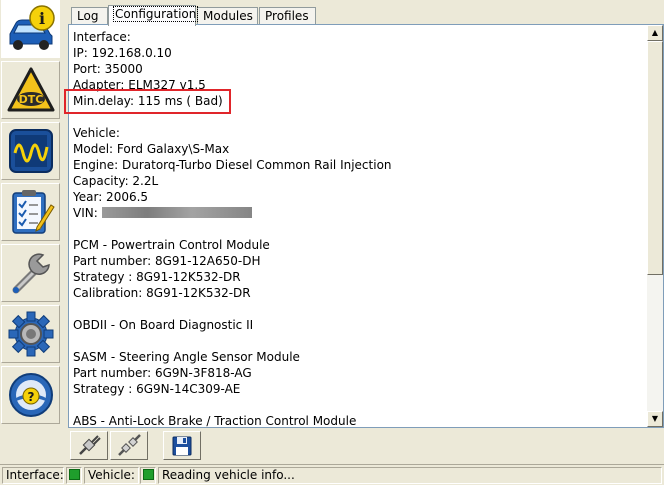 The image size is (664, 485). I want to click on disconnect-button, so click(129, 445).